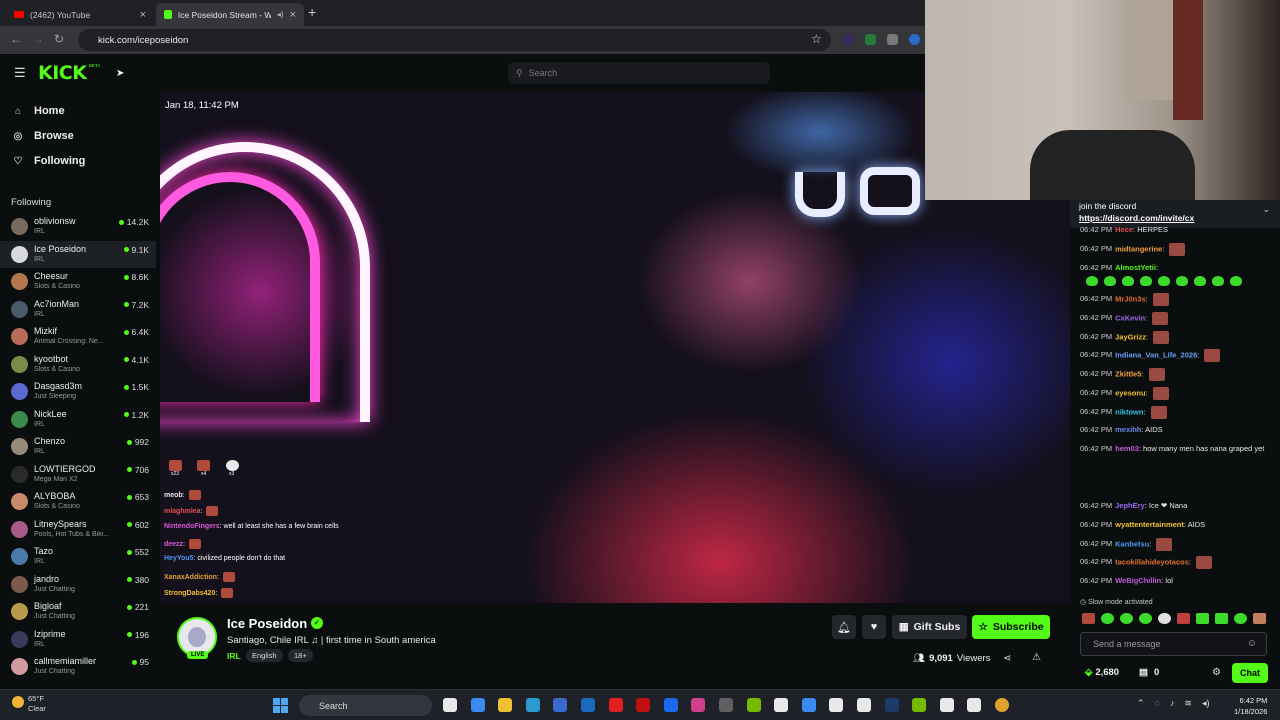 This screenshot has height=720, width=1280. What do you see at coordinates (836, 705) in the screenshot?
I see `notion-icon` at bounding box center [836, 705].